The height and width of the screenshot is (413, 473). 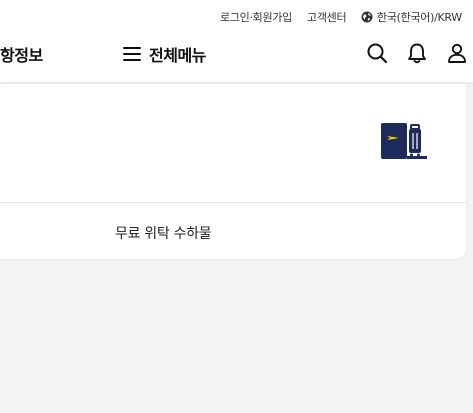 I want to click on user-icon, so click(x=457, y=53).